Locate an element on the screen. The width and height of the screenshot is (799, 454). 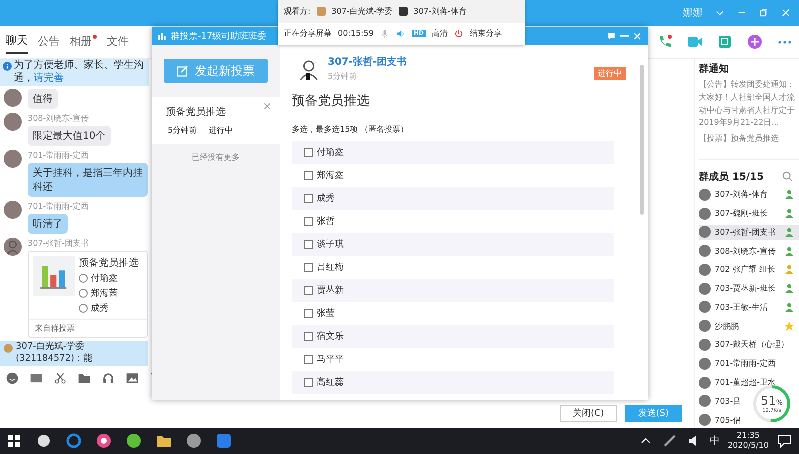
member-item: 703-王敏-生活 is located at coordinates (749, 308).